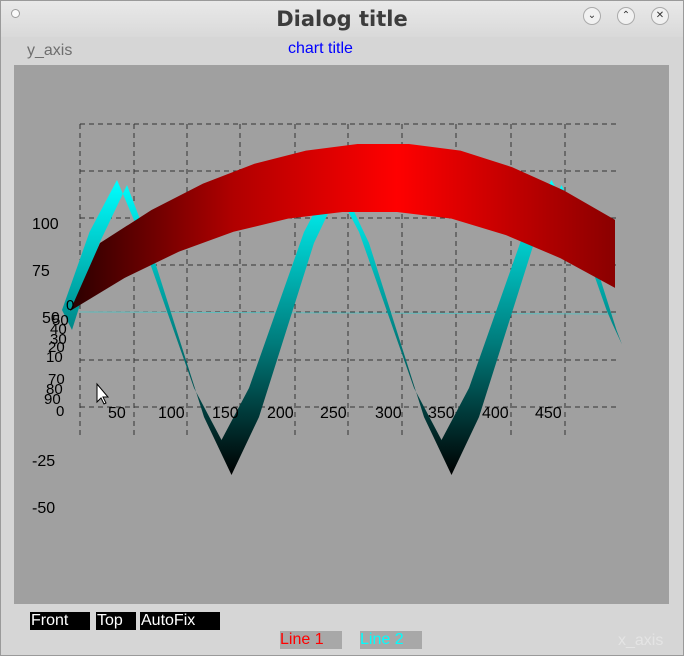 The width and height of the screenshot is (684, 656). What do you see at coordinates (171, 413) in the screenshot?
I see `x-tick-label: 100` at bounding box center [171, 413].